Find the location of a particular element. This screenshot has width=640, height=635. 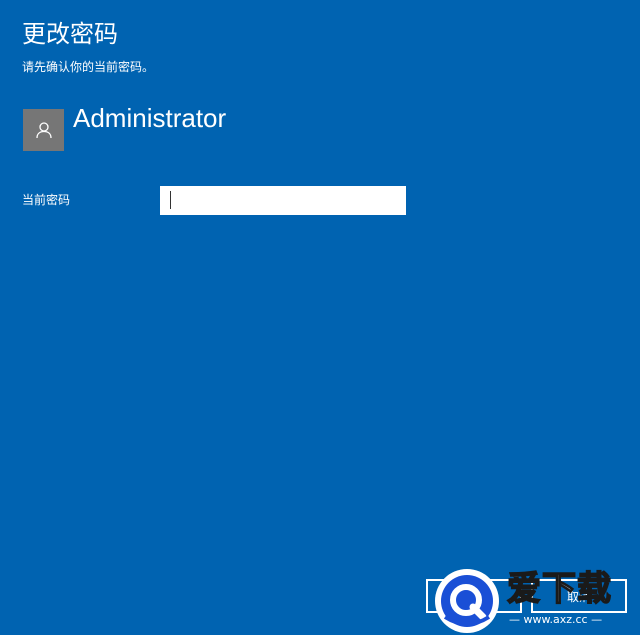

text-caret is located at coordinates (170, 200).